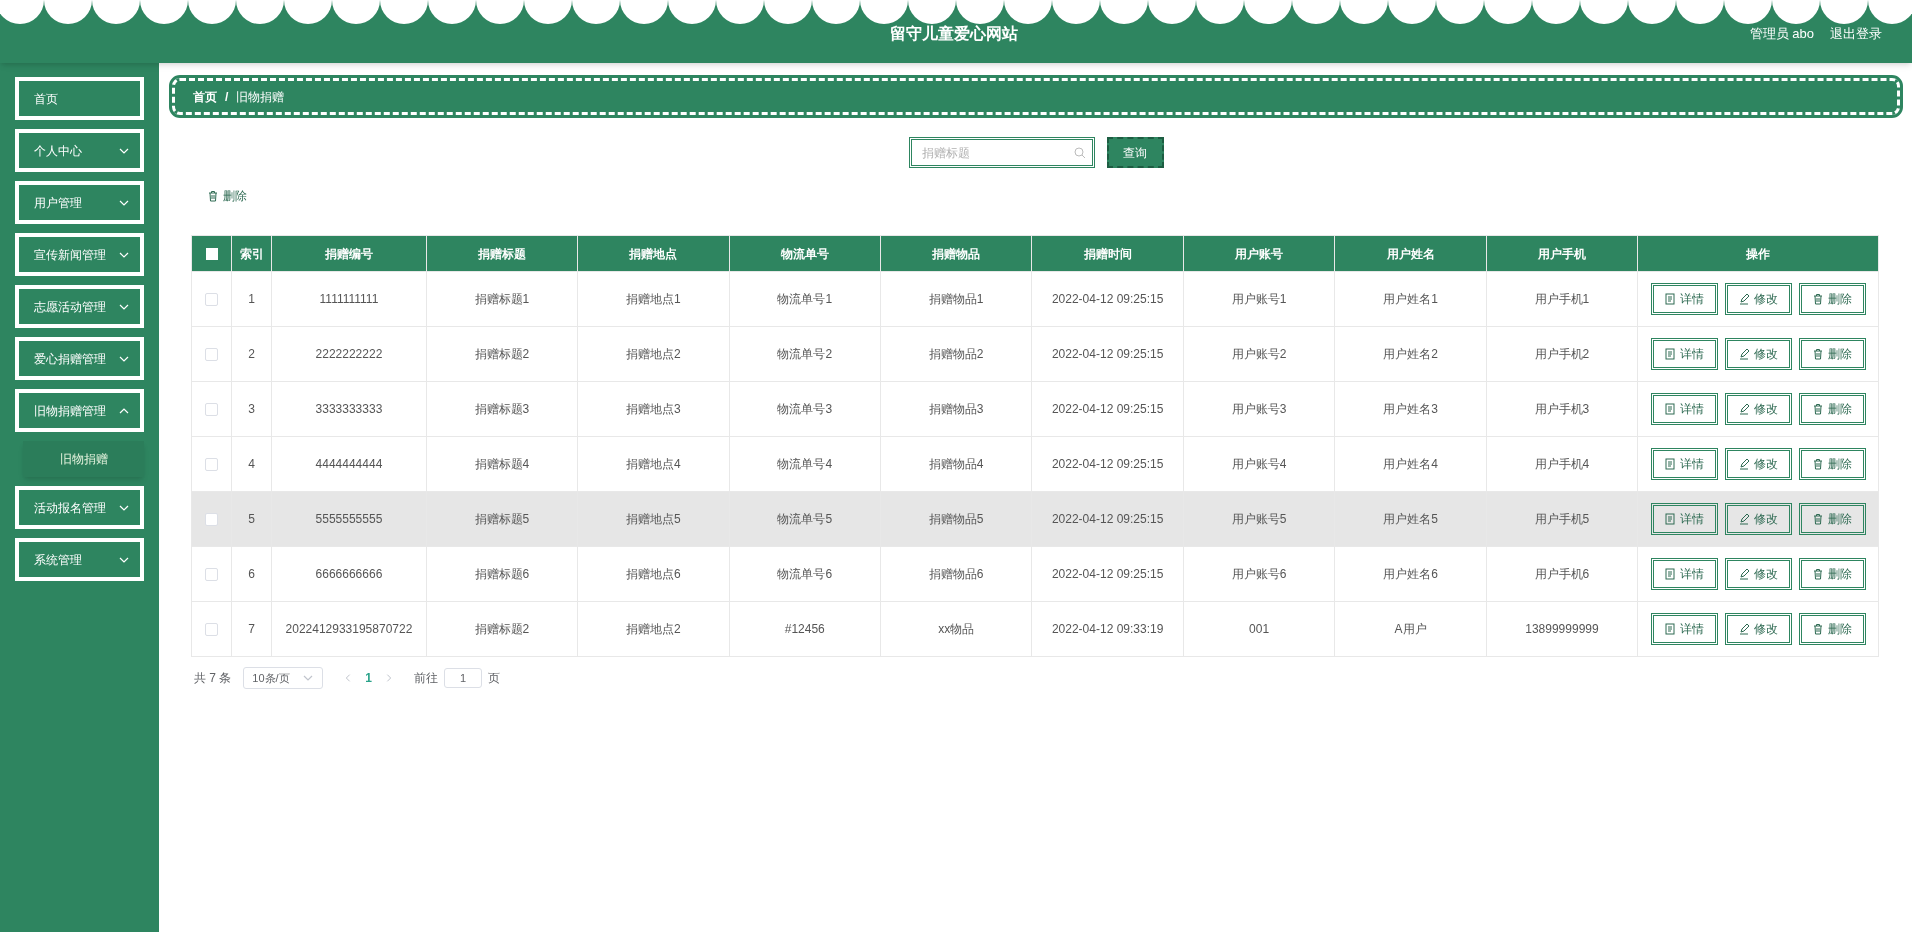 The height and width of the screenshot is (932, 1912). I want to click on table-cell: 1, so click(251, 299).